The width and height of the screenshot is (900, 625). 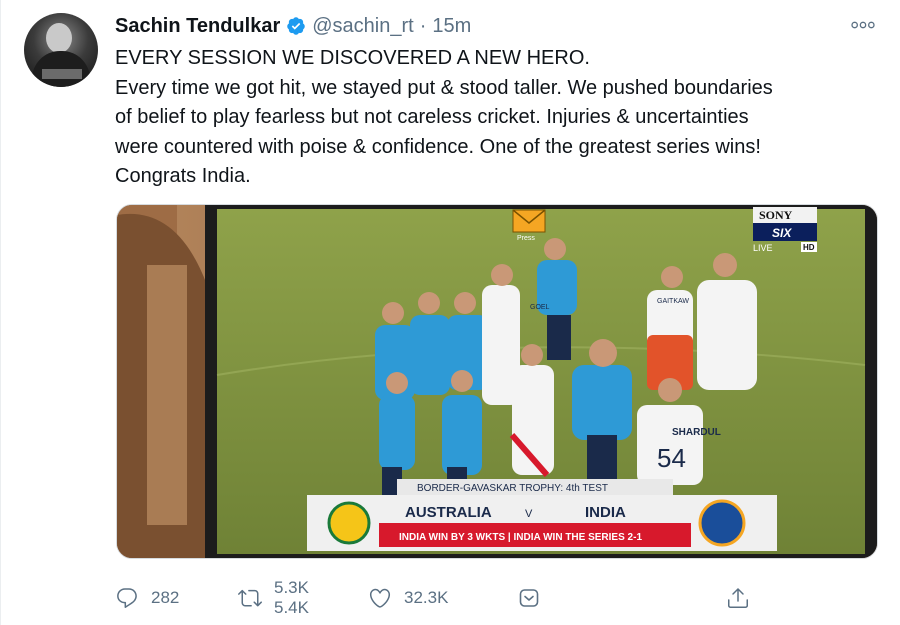 What do you see at coordinates (362, 26) in the screenshot?
I see `author-handle: @sachin_rt` at bounding box center [362, 26].